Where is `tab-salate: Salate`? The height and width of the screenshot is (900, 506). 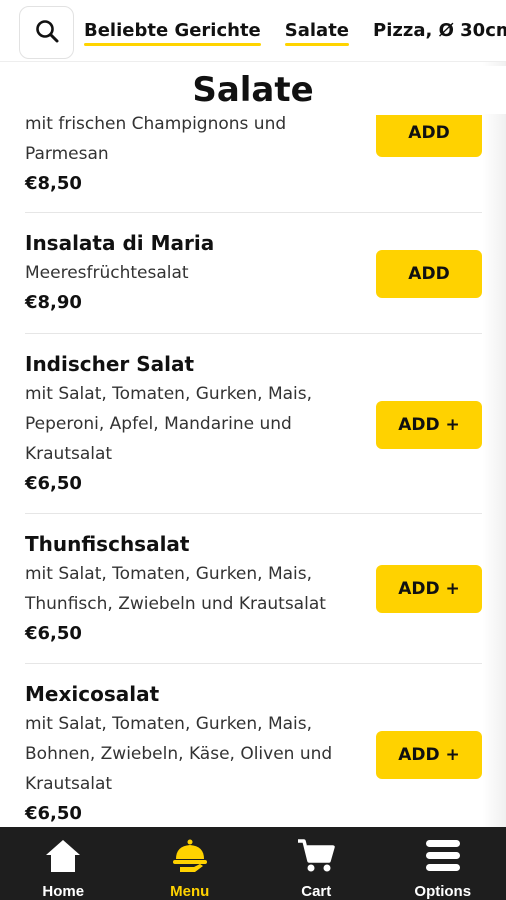 tab-salate: Salate is located at coordinates (328, 31).